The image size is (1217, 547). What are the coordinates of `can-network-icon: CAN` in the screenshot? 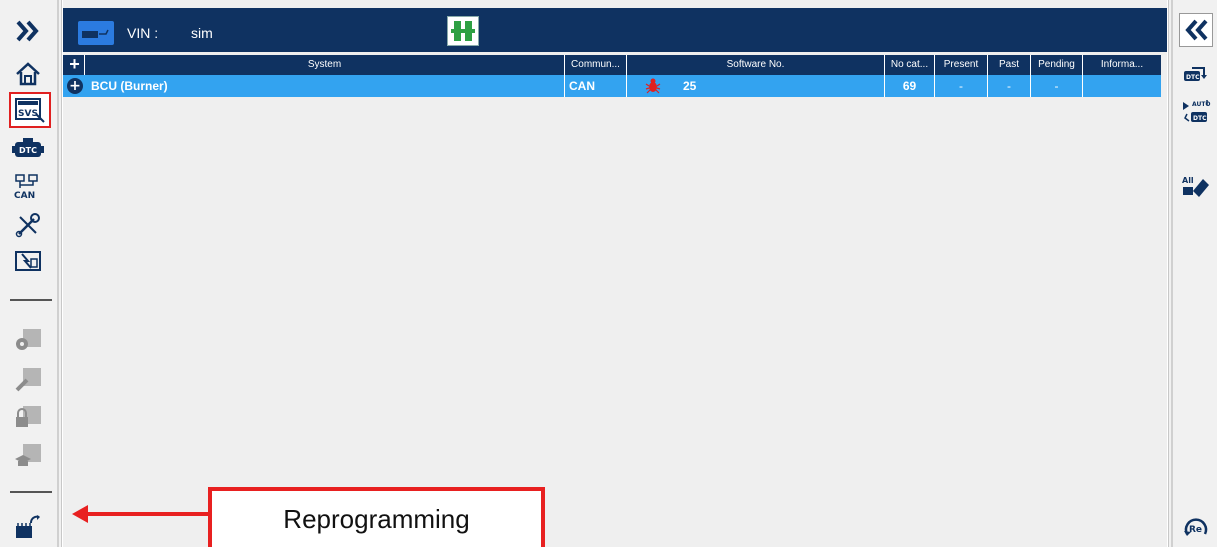 It's located at (26, 187).